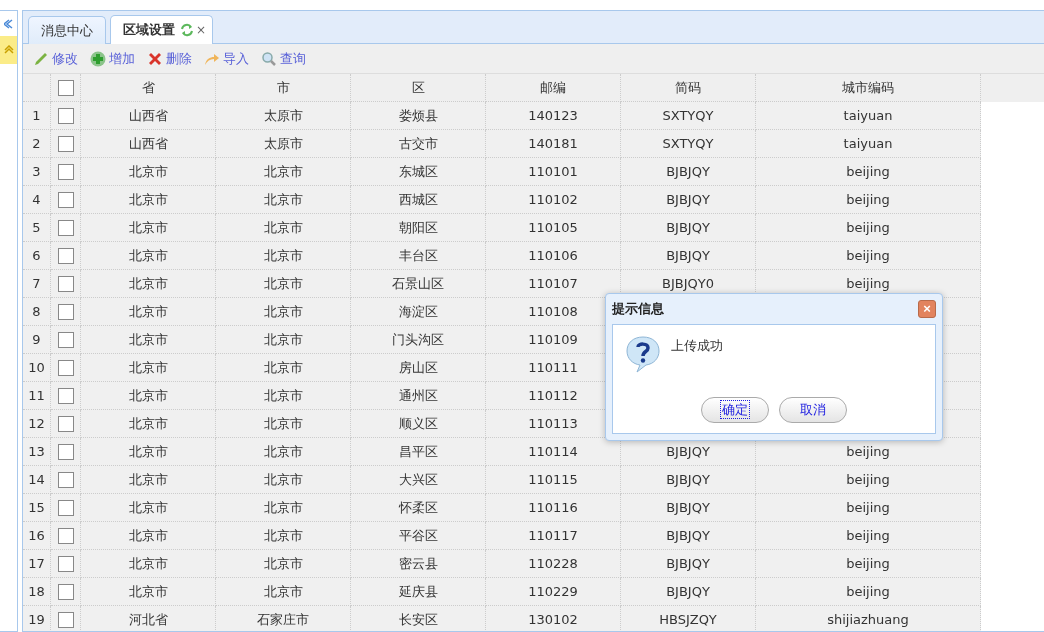 This screenshot has width=1044, height=632. I want to click on tab: 区域设置 ×, so click(162, 29).